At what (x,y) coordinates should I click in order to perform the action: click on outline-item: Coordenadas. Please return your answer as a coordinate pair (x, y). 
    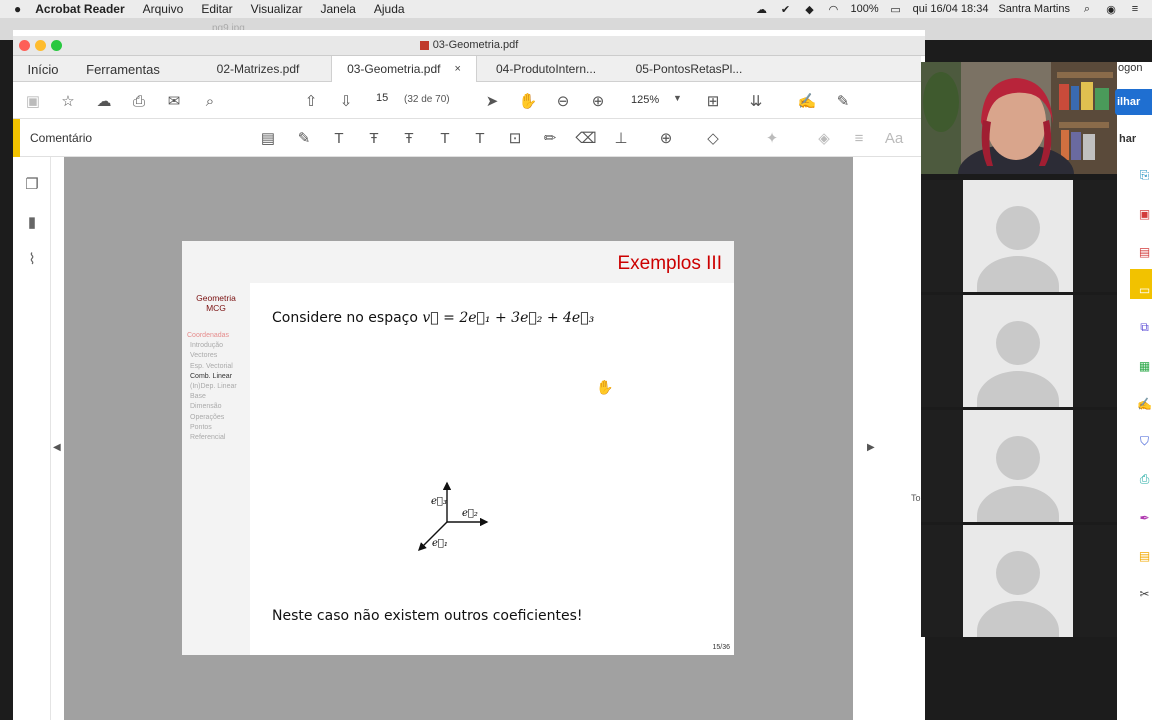
    Looking at the image, I should click on (212, 336).